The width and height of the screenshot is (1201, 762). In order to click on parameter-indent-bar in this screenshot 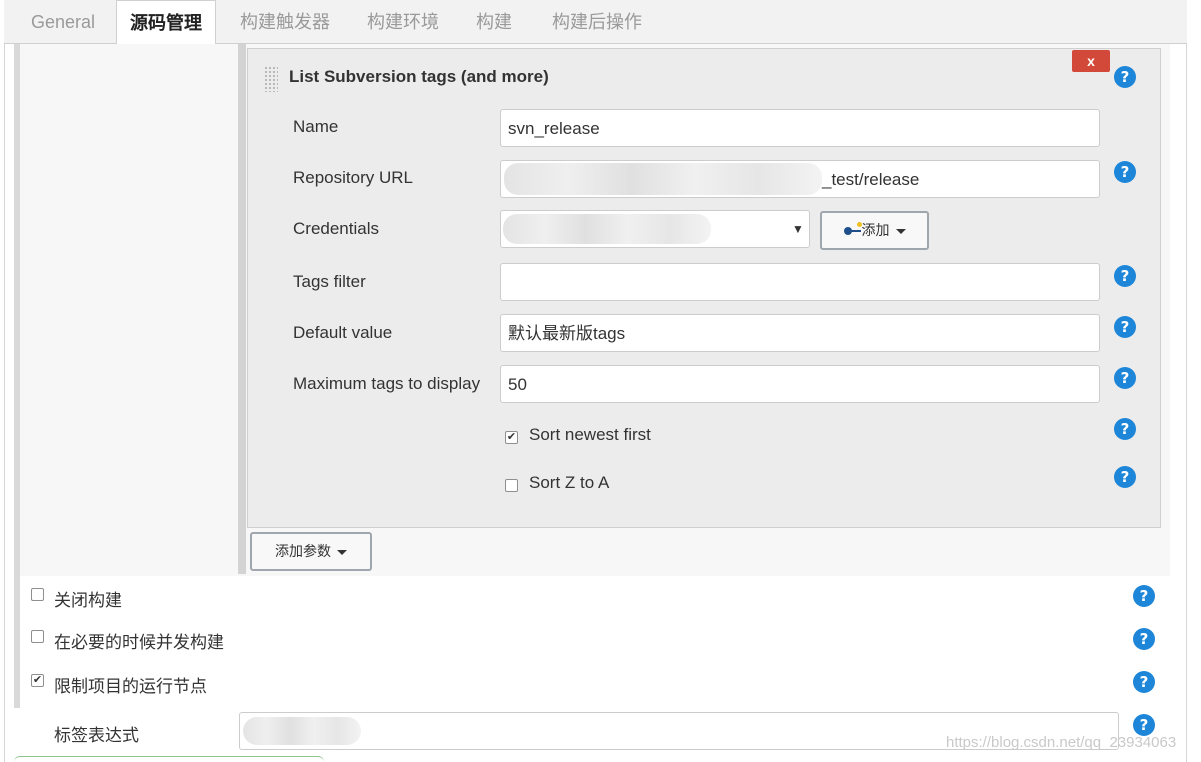, I will do `click(242, 309)`.